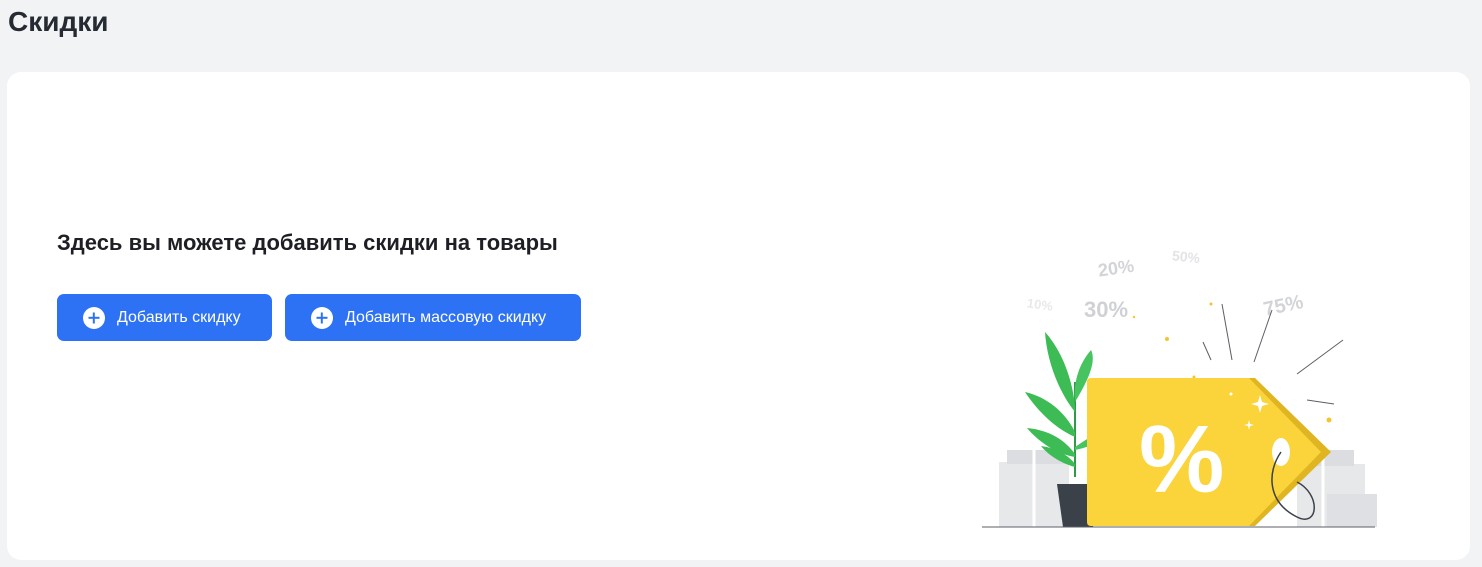 The width and height of the screenshot is (1482, 567). I want to click on add-mass-discount-label: Добавить массовую скидку, so click(446, 317).